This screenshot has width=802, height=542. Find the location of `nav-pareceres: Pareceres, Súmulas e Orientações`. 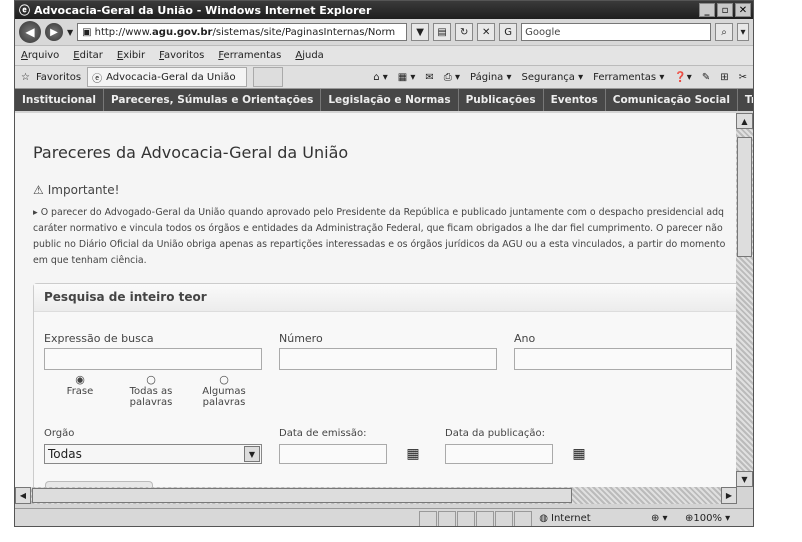

nav-pareceres: Pareceres, Súmulas e Orientações is located at coordinates (213, 100).